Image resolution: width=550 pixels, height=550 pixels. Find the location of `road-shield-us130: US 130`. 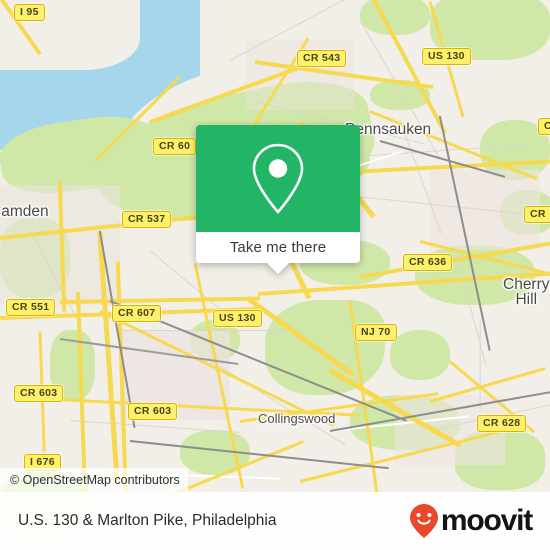

road-shield-us130: US 130 is located at coordinates (446, 56).